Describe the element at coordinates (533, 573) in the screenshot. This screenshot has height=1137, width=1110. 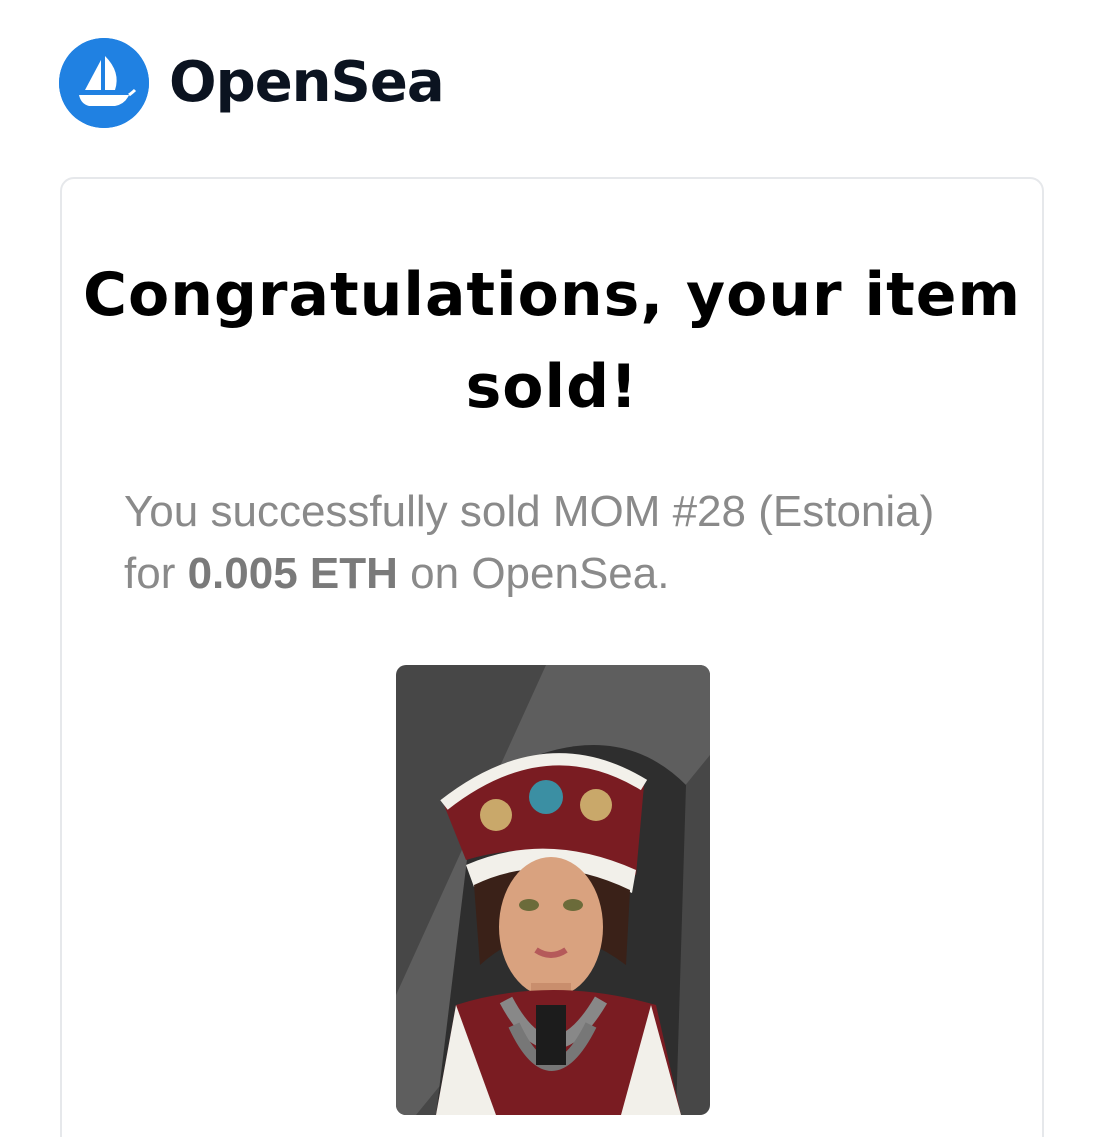
I see `message-suffix: on OpenSea.` at that location.